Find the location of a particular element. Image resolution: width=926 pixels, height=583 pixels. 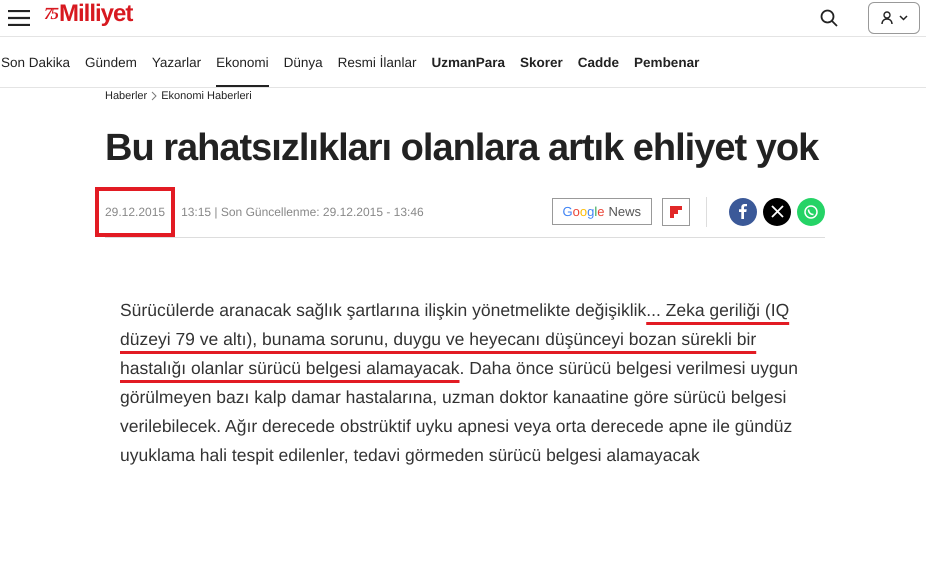

logo: 75Milliyet is located at coordinates (88, 14).